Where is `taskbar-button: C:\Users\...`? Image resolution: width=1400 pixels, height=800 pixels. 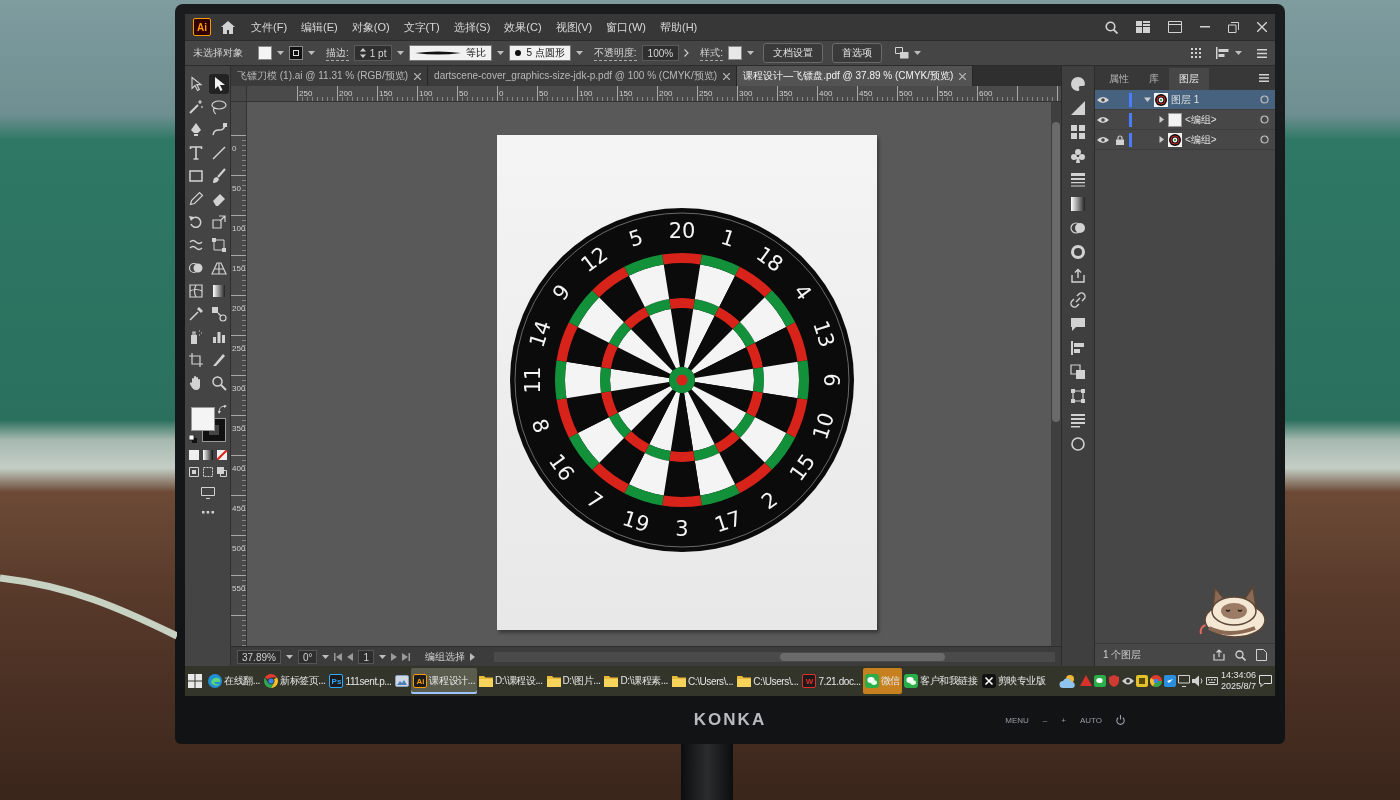
taskbar-button: C:\Users\... is located at coordinates (768, 681).